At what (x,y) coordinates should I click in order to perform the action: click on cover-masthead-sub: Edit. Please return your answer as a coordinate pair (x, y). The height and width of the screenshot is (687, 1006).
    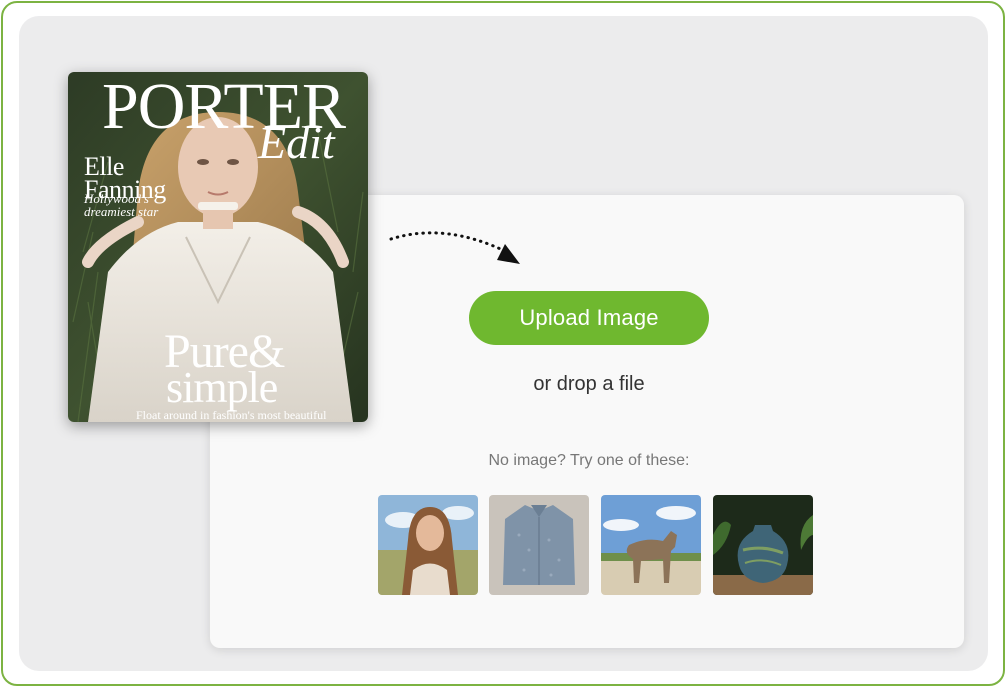
    Looking at the image, I should click on (296, 142).